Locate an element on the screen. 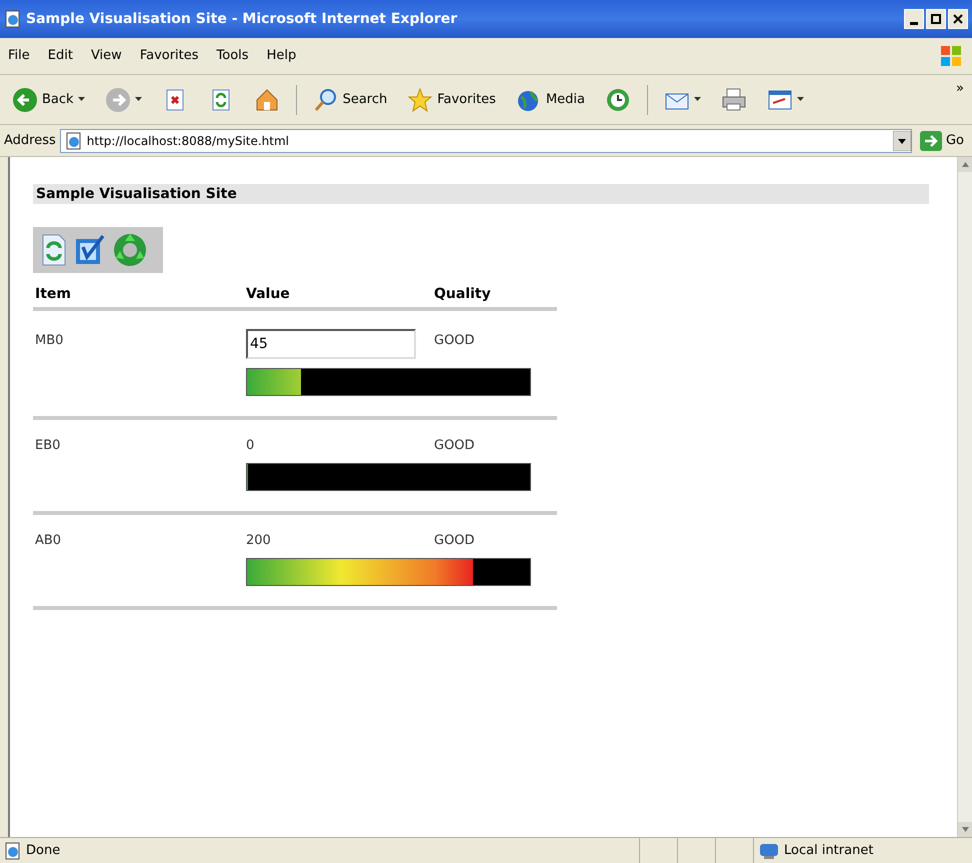 The width and height of the screenshot is (972, 863). page-heading: Sample Visualisation Site is located at coordinates (481, 194).